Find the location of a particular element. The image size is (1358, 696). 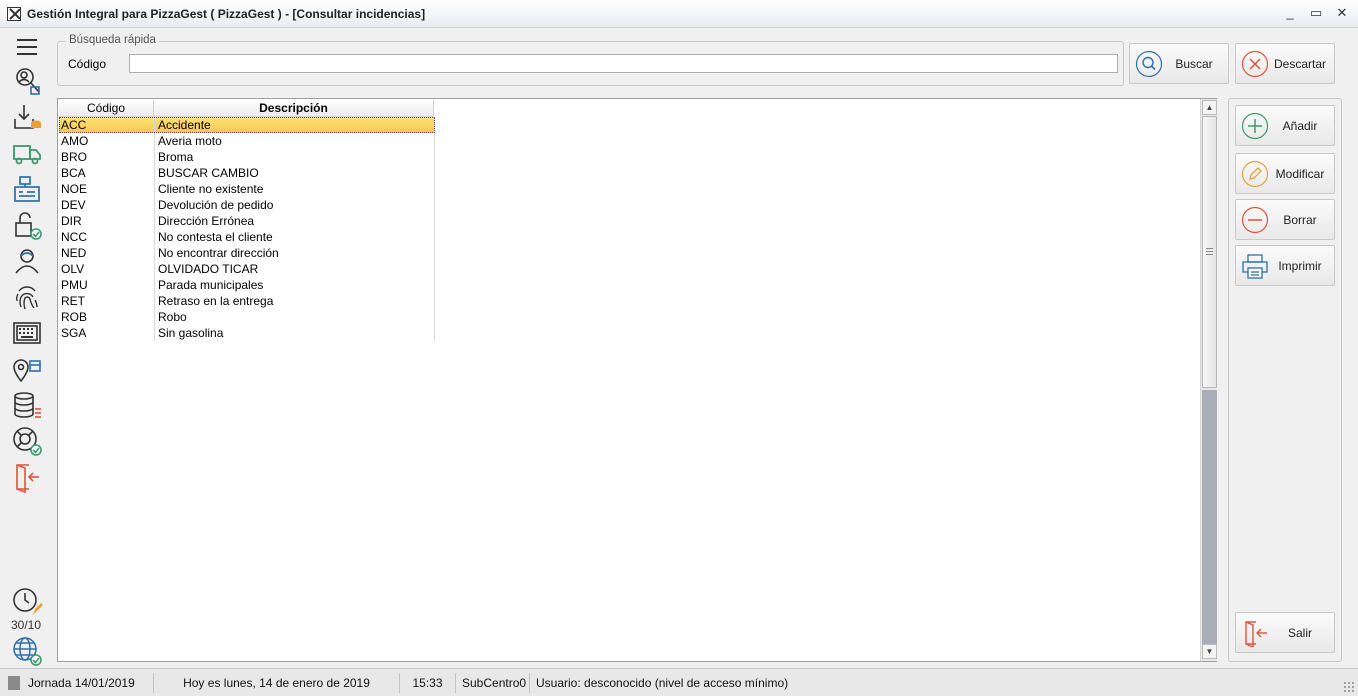

table-row: BRO Broma is located at coordinates (247, 157).